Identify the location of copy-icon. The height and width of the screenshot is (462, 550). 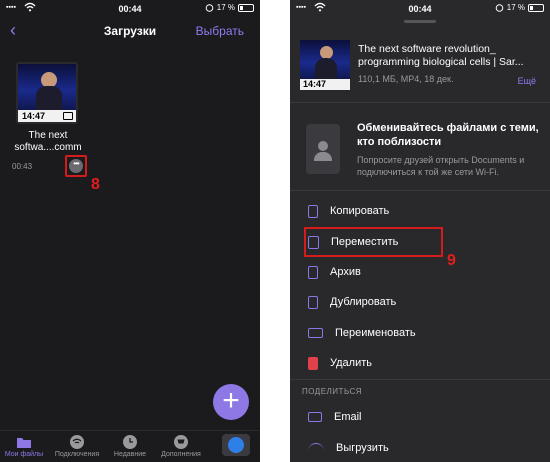
(313, 211).